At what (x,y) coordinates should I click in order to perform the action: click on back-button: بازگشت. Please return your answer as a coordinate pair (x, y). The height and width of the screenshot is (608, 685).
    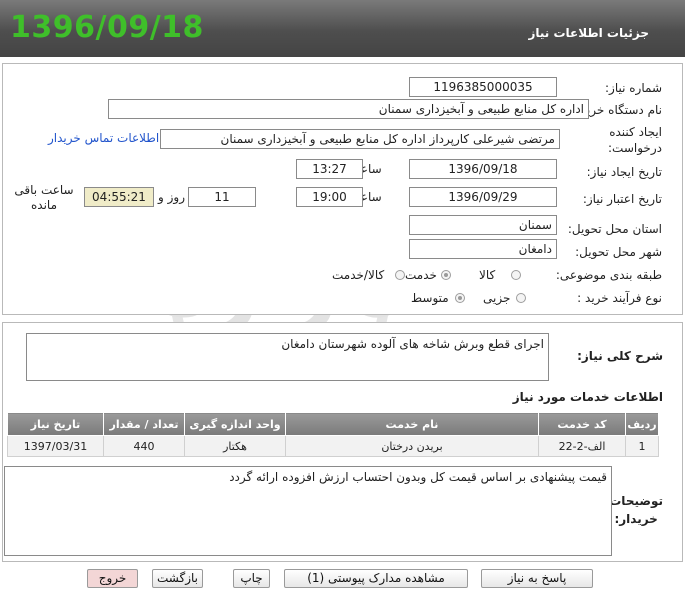
    Looking at the image, I should click on (177, 578).